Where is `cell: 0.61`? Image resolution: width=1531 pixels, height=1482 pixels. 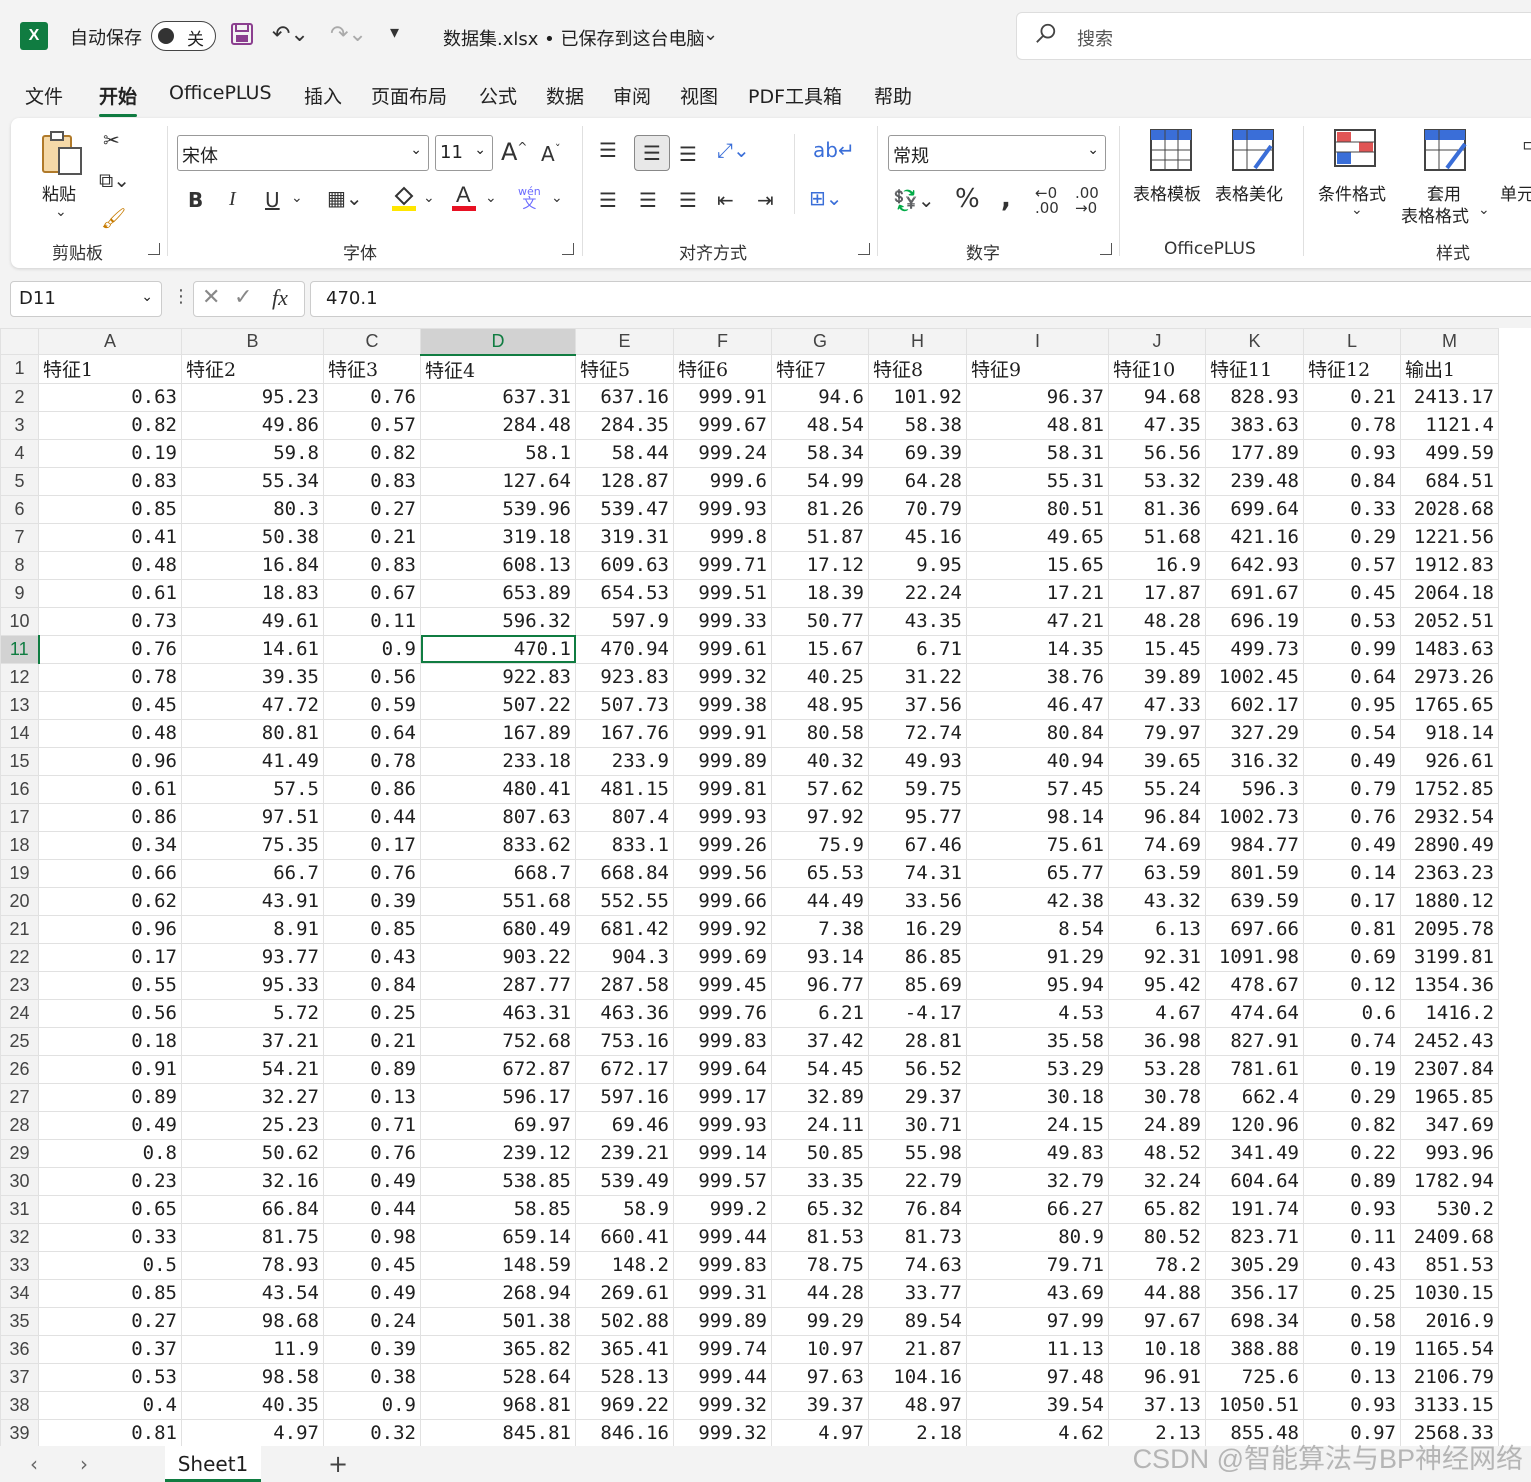
cell: 0.61 is located at coordinates (110, 789).